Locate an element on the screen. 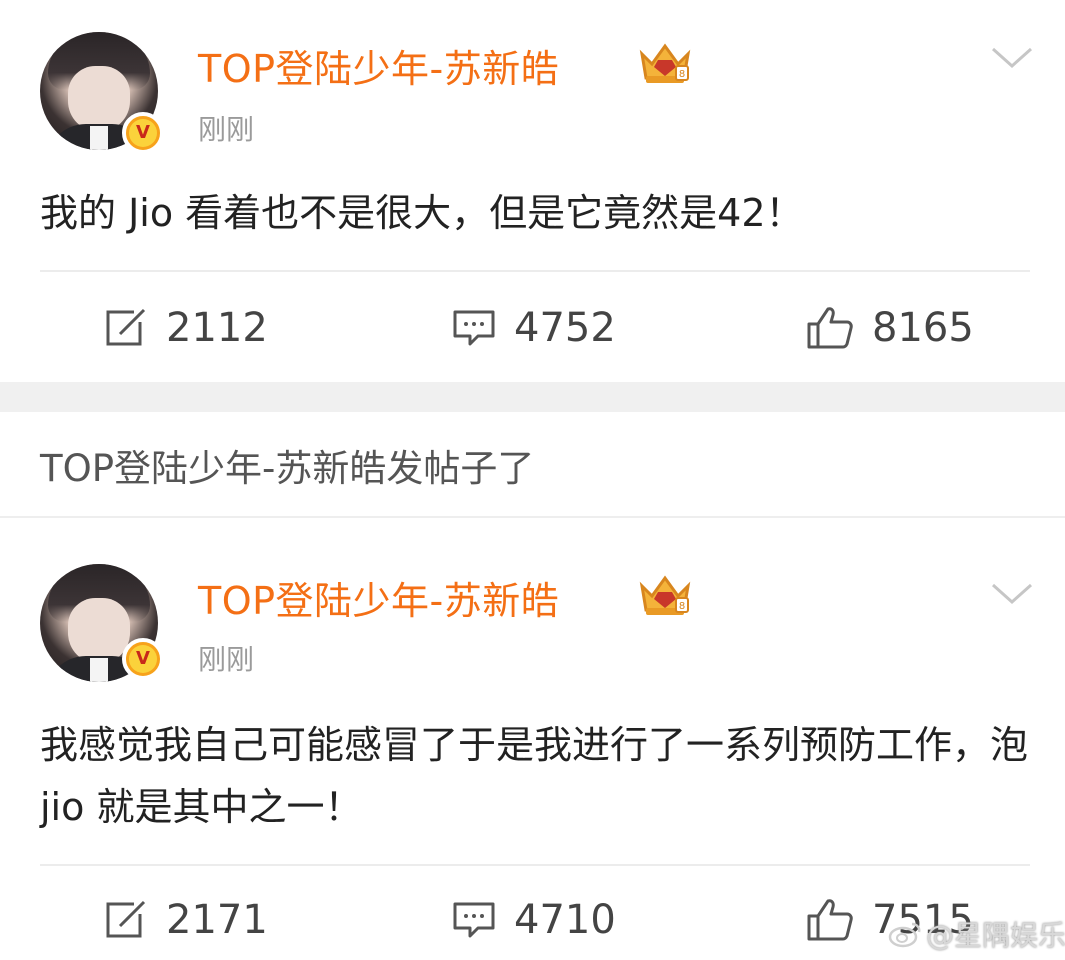 Image resolution: width=1065 pixels, height=960 pixels. comment-button: 4710 is located at coordinates (534, 920).